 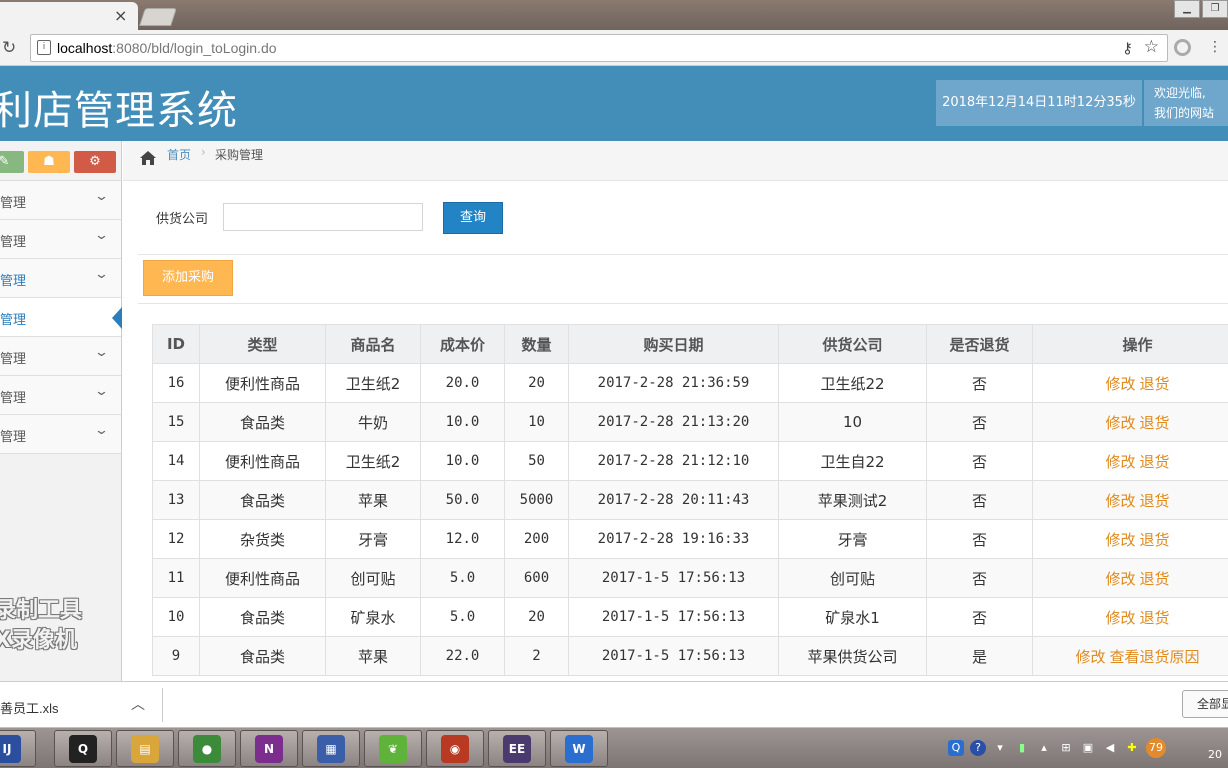 What do you see at coordinates (536, 461) in the screenshot?
I see `cell-qty: 50` at bounding box center [536, 461].